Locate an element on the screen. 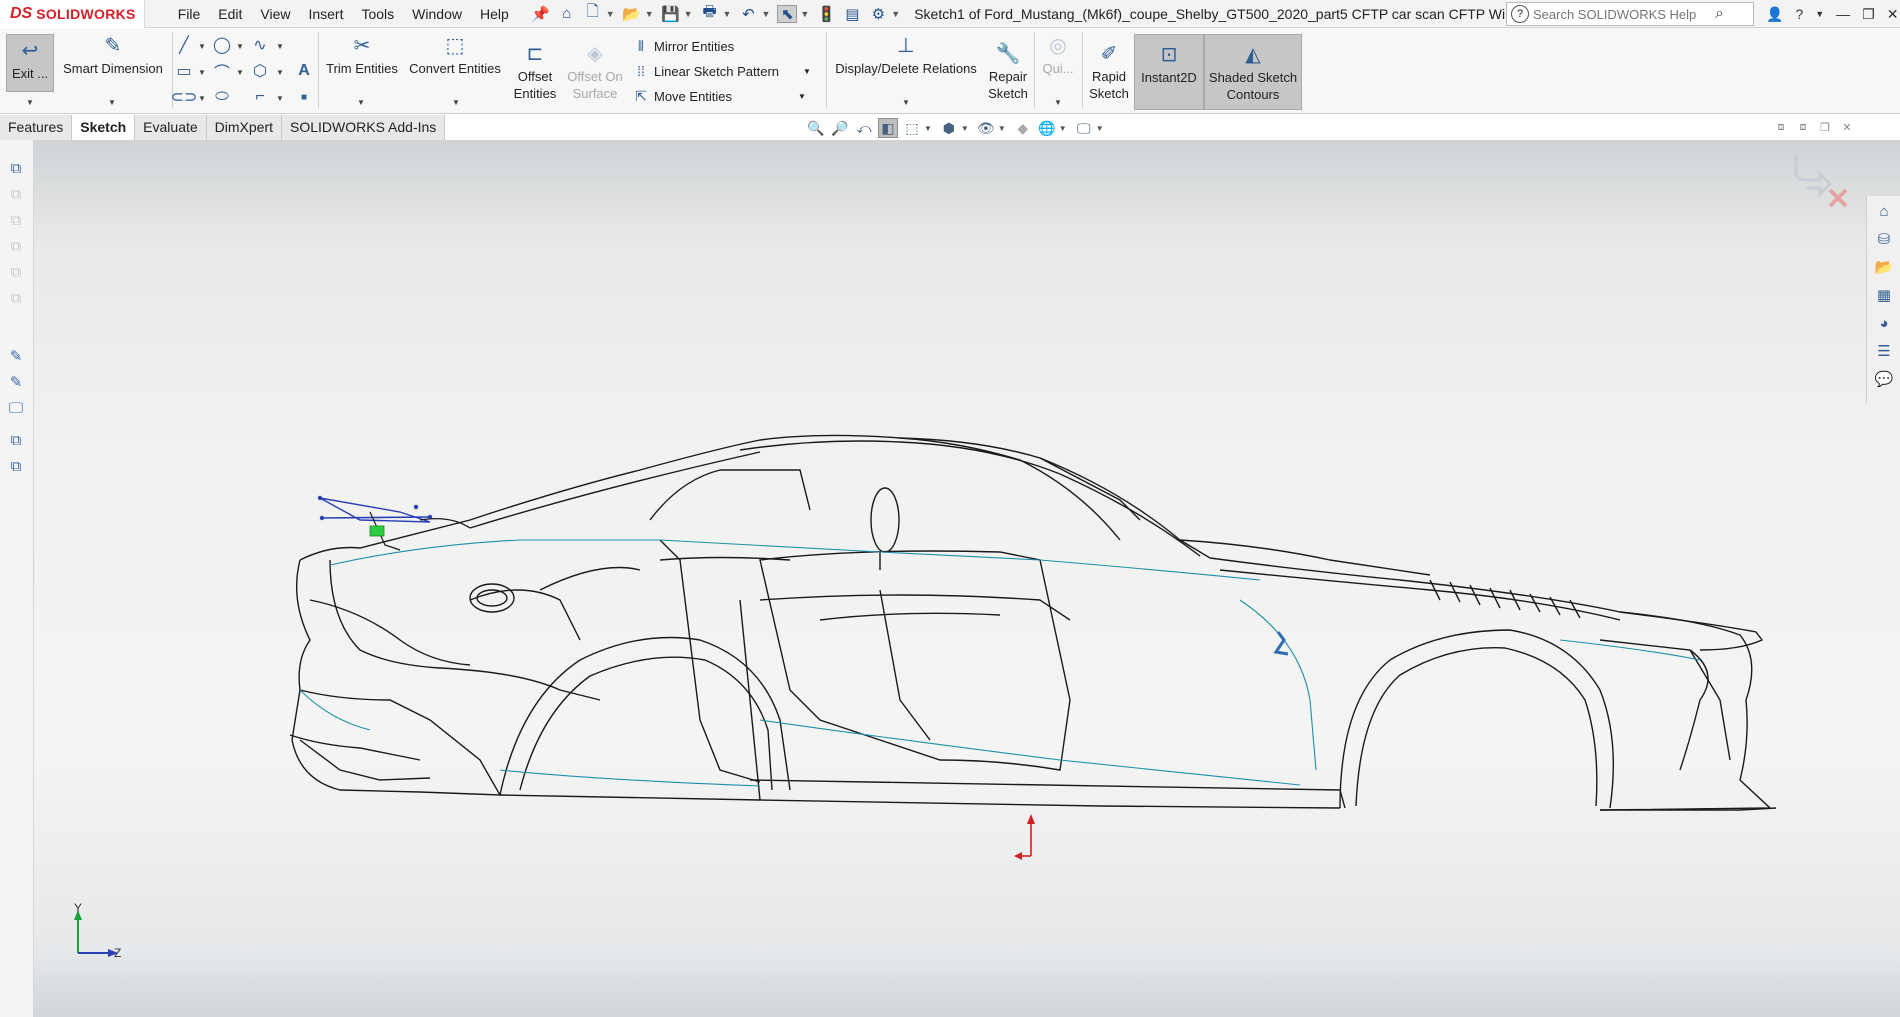 This screenshot has width=1900, height=1017. spline-icon: ∿ is located at coordinates (260, 45).